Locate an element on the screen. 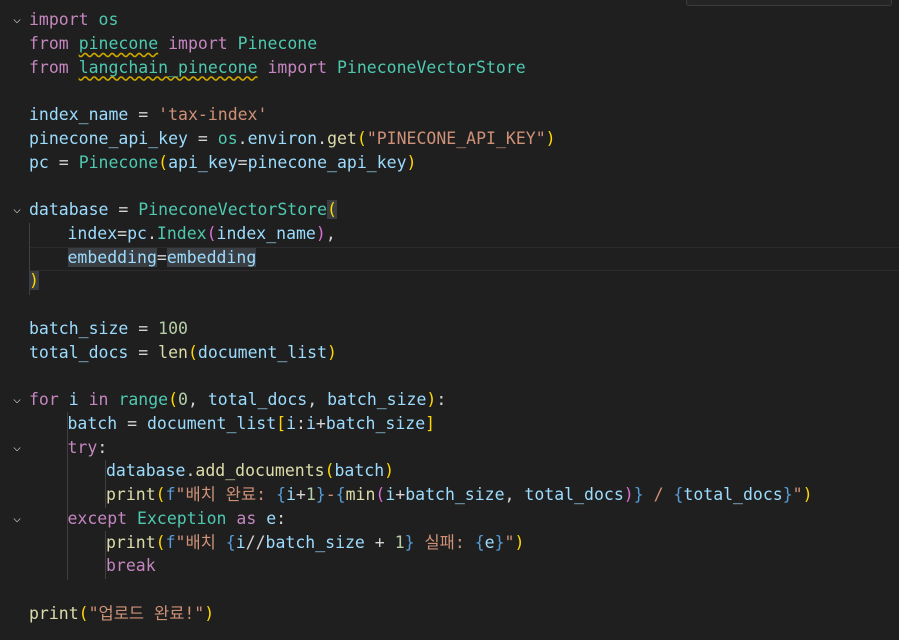 The height and width of the screenshot is (640, 899). code-line: ) is located at coordinates (34, 281).